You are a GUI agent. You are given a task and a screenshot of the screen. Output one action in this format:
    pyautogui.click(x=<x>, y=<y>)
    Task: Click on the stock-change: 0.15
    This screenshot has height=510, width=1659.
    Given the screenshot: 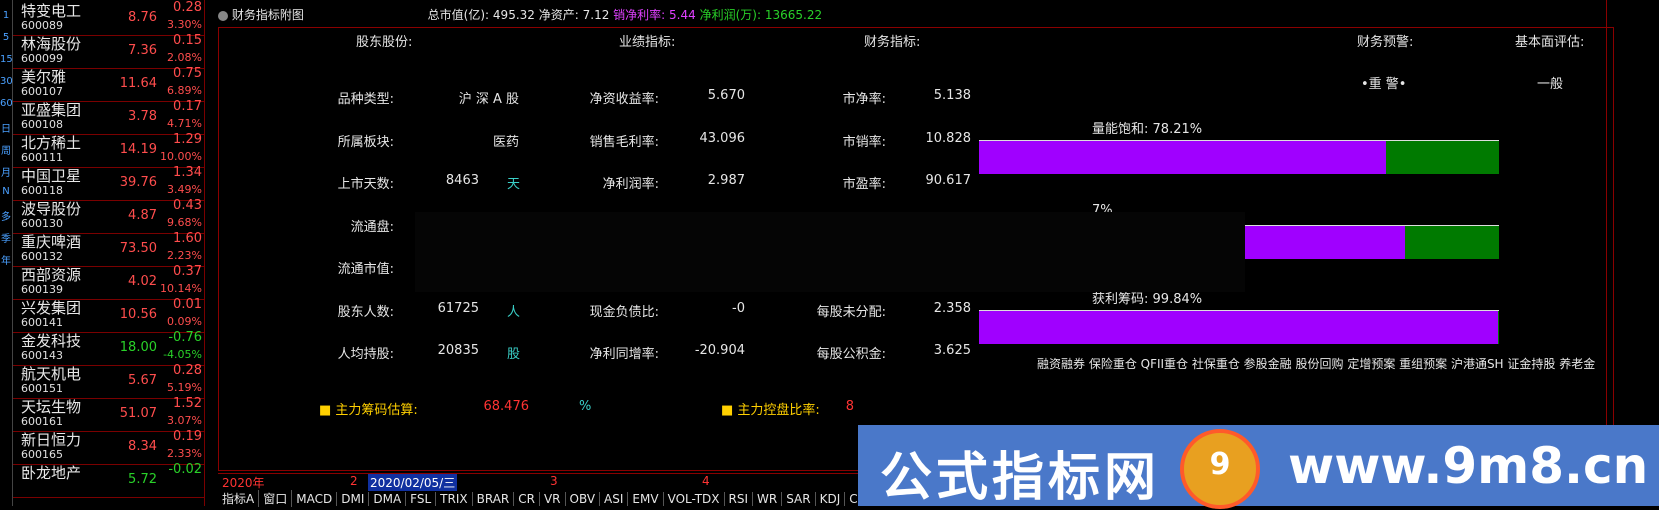 What is the action you would take?
    pyautogui.click(x=187, y=40)
    